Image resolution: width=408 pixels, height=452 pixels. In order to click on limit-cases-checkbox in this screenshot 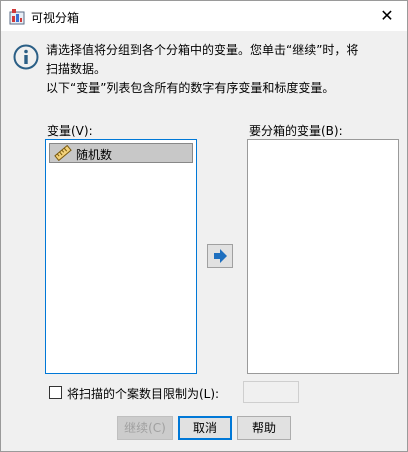, I will do `click(55, 392)`.